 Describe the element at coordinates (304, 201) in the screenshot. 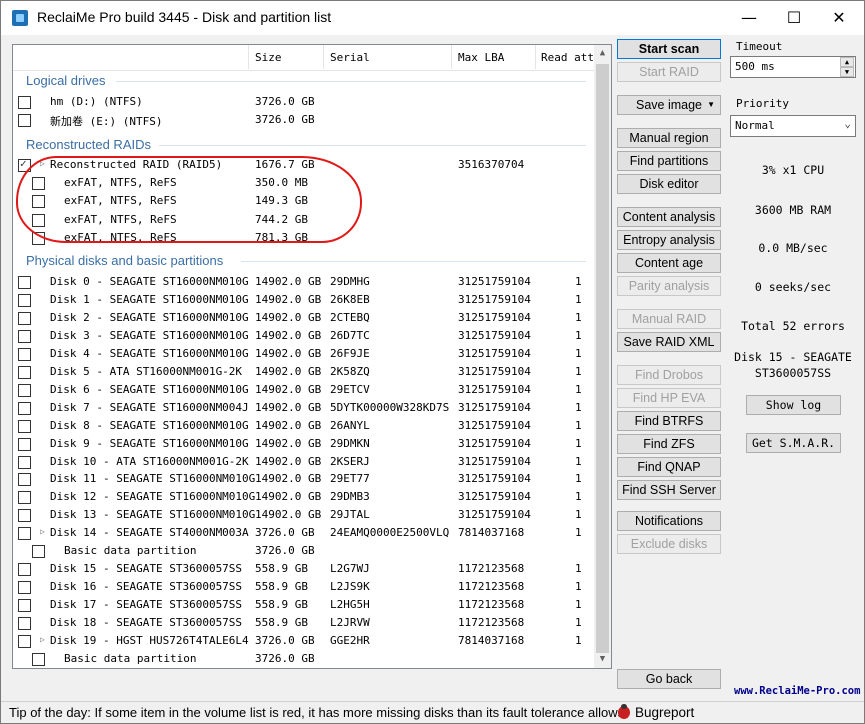

I see `raid-partition-row: exFAT, NTFS, ReFS 149.3 GB` at that location.